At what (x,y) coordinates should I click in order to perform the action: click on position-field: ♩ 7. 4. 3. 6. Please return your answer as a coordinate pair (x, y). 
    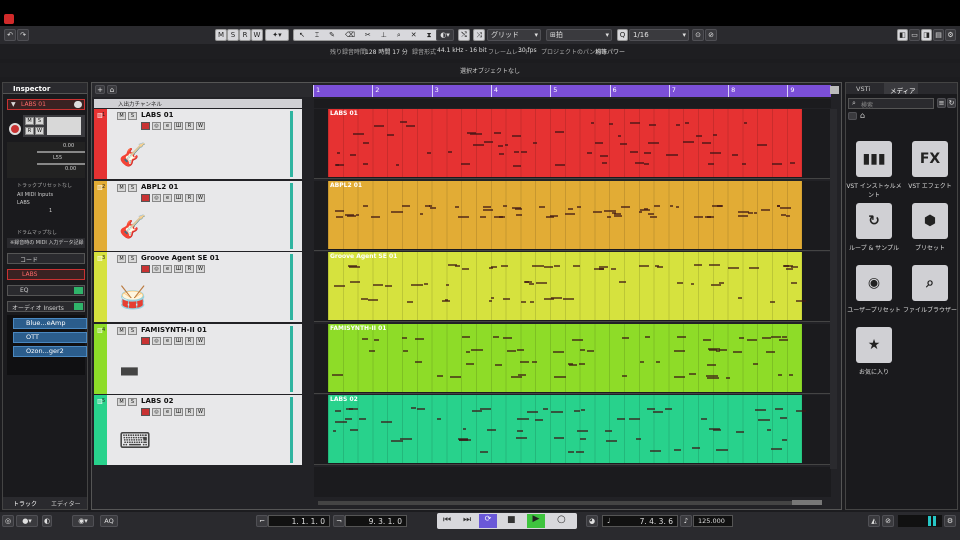
    Looking at the image, I should click on (640, 521).